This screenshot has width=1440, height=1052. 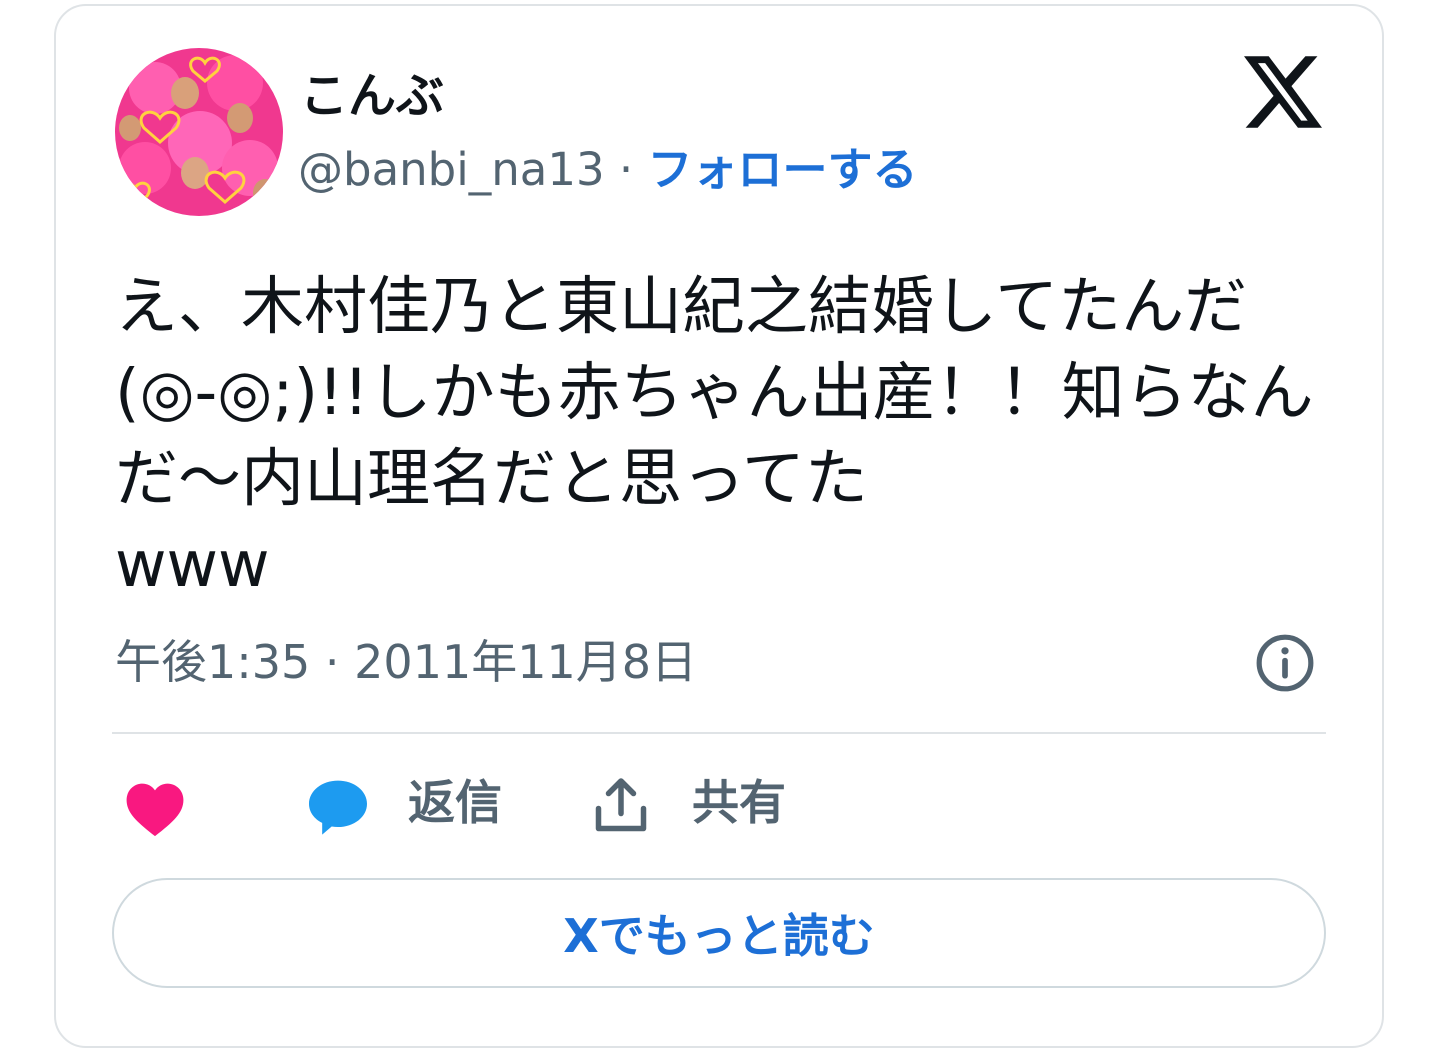 I want to click on handle: @banbi_na13, so click(x=451, y=169).